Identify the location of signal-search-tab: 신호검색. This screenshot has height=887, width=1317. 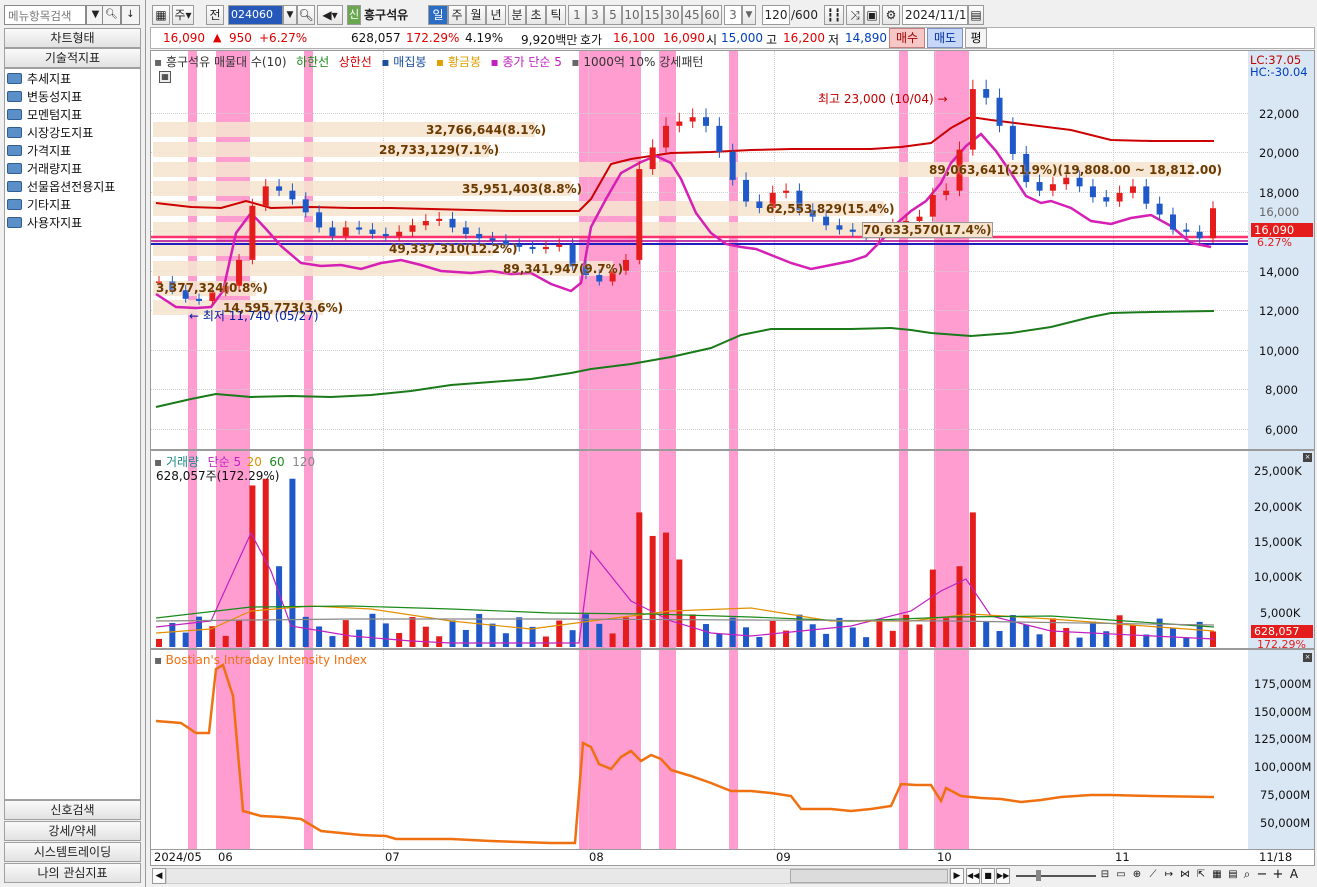
(72, 810).